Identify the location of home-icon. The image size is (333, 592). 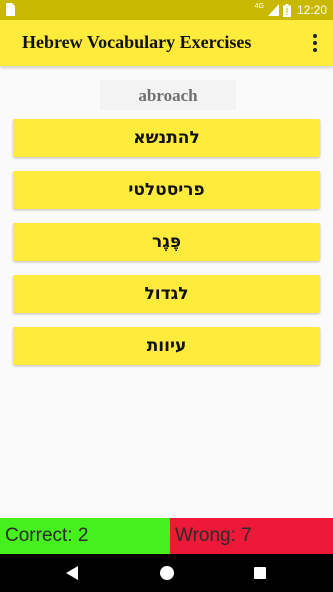
(167, 573).